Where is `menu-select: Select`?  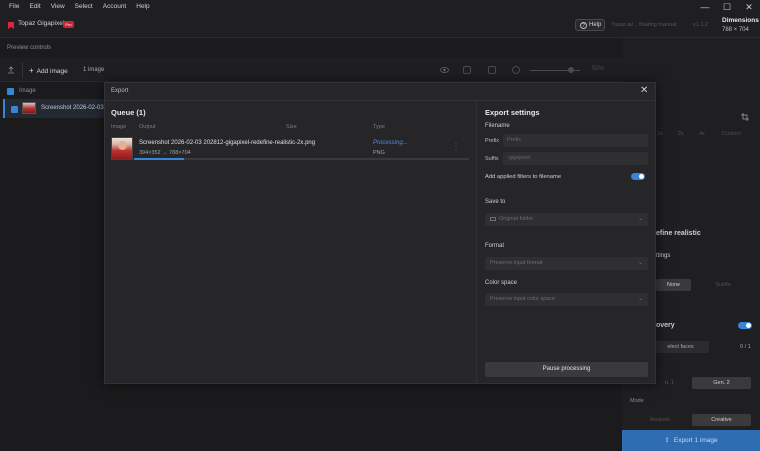
menu-select: Select is located at coordinates (84, 7).